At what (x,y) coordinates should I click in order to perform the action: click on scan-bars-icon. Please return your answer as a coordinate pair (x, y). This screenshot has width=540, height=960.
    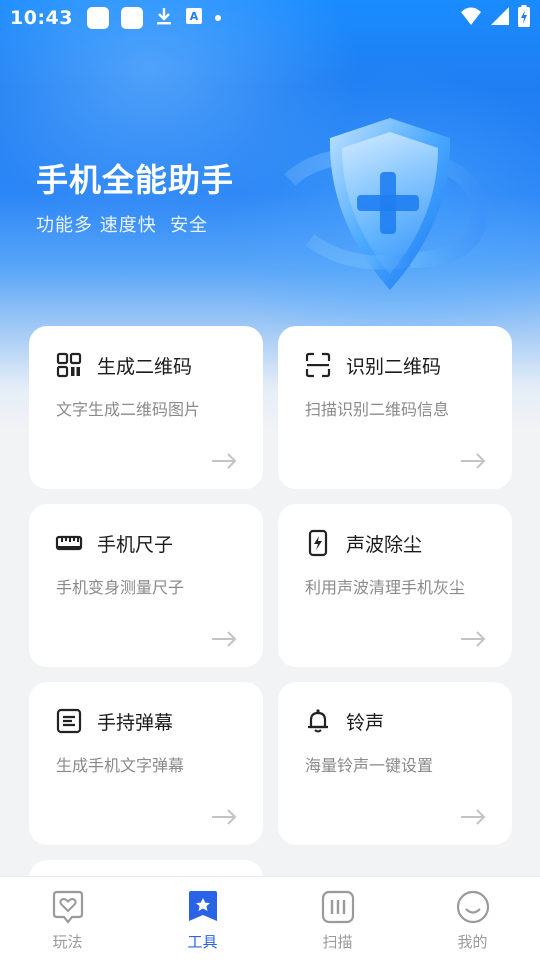
    Looking at the image, I should click on (337, 907).